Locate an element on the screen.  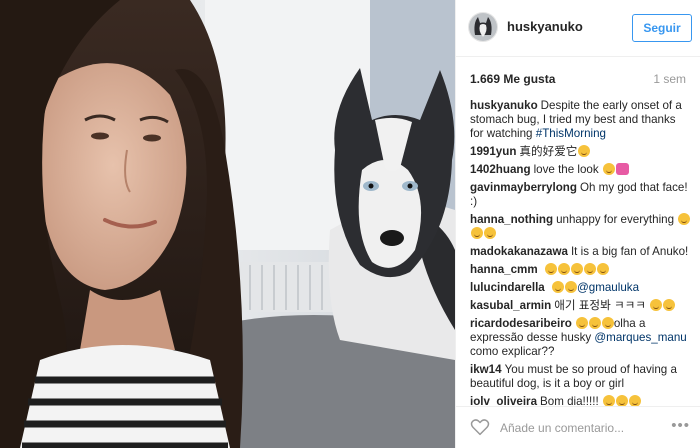
list-item: hanna_nothing unhappy for everything is located at coordinates (581, 227).